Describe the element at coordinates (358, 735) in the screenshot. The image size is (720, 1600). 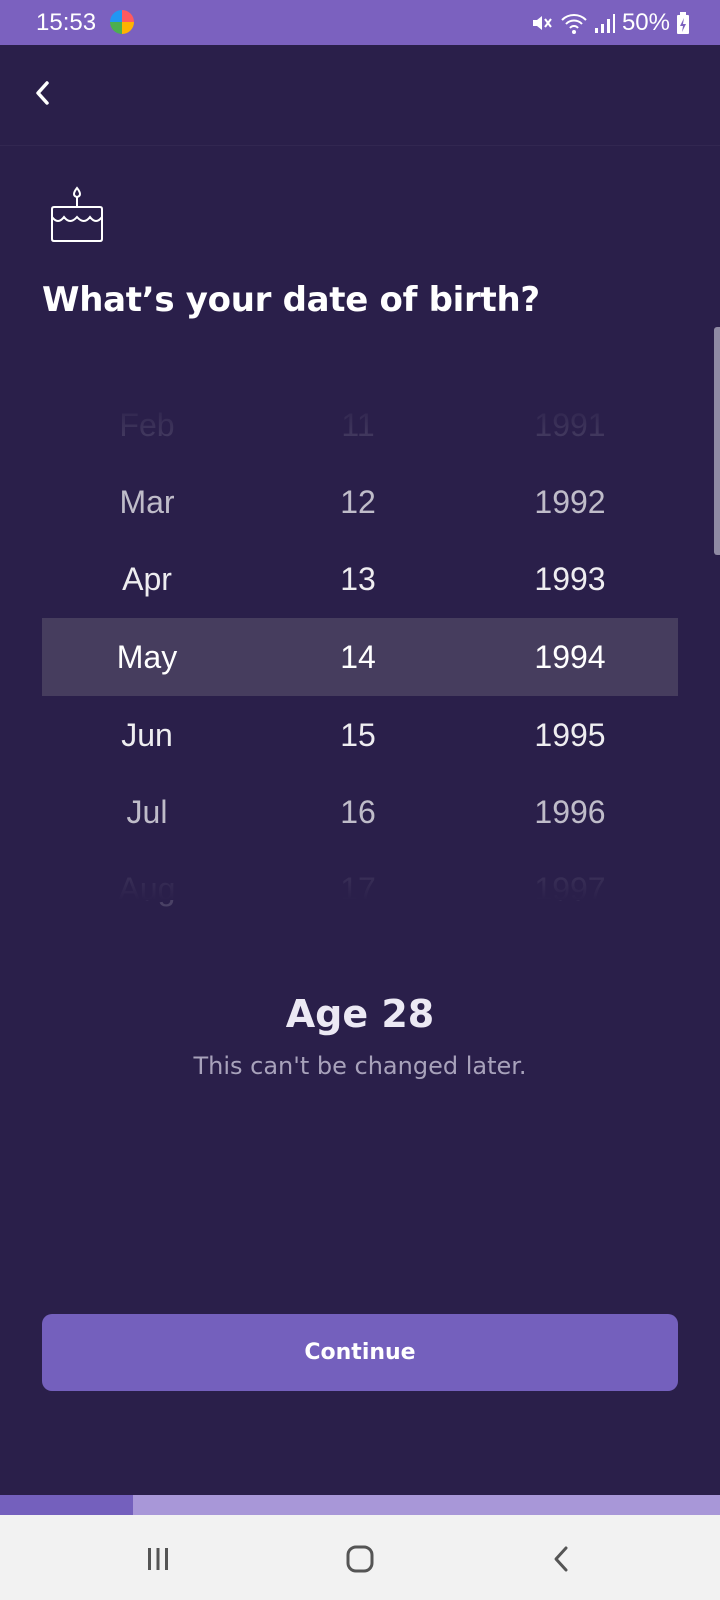
I see `picker-option-day: 15` at that location.